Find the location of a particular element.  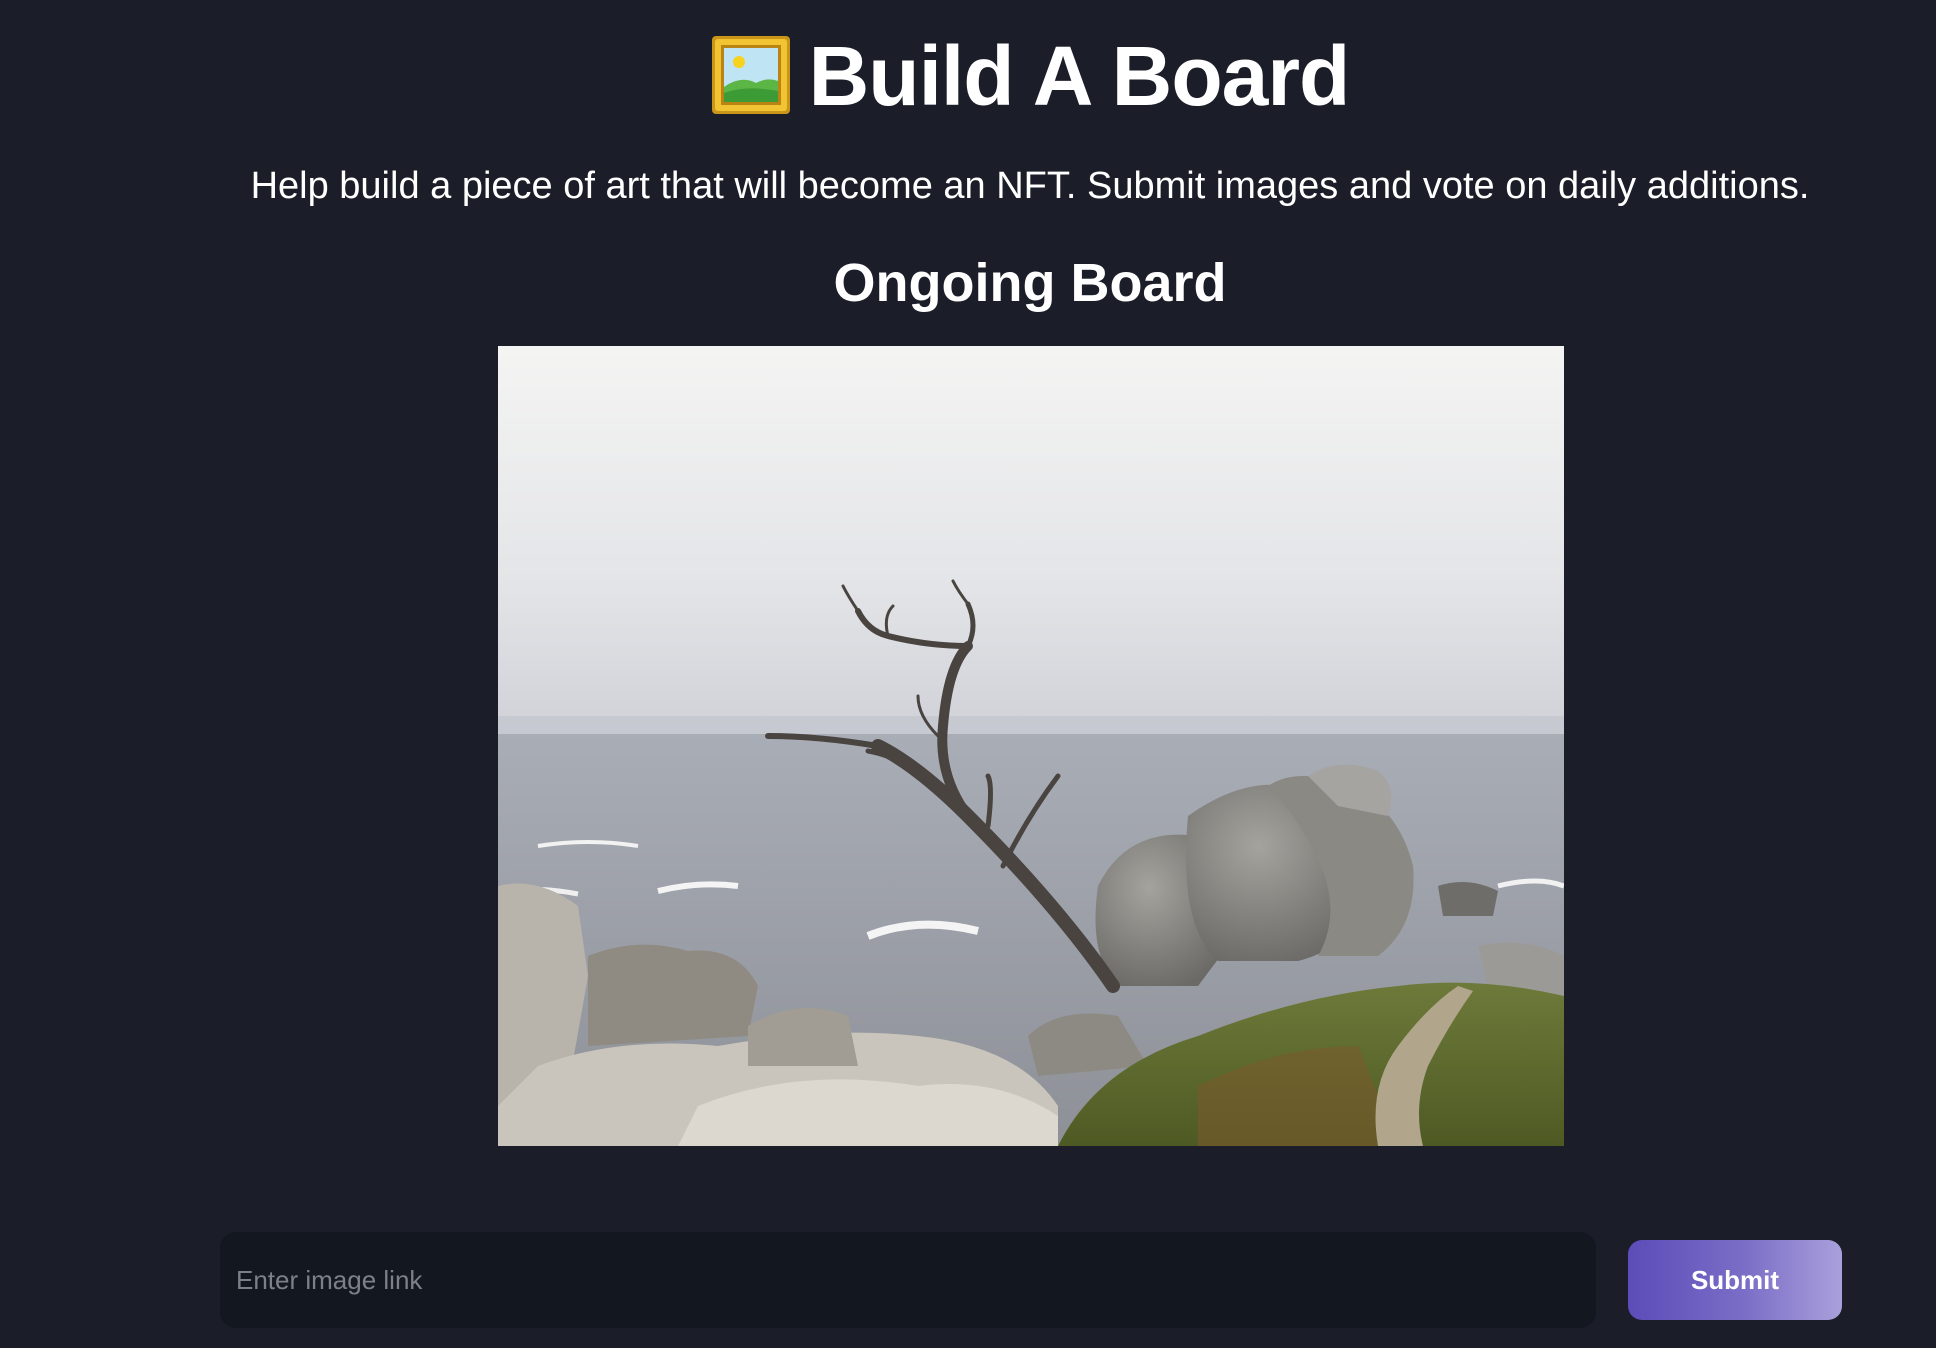

image-link-input is located at coordinates (908, 1280).